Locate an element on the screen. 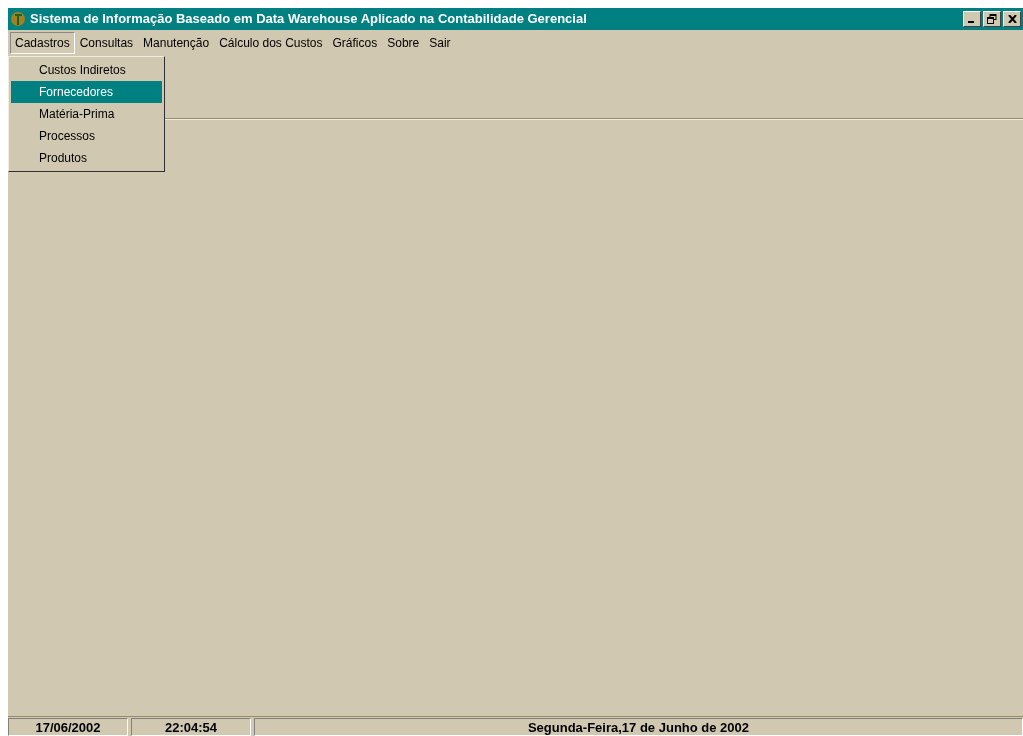  window-title: Sistema de Informação Baseado em Data Warehouse Aplicado na Contabilidade Gerencial is located at coordinates (309, 19).